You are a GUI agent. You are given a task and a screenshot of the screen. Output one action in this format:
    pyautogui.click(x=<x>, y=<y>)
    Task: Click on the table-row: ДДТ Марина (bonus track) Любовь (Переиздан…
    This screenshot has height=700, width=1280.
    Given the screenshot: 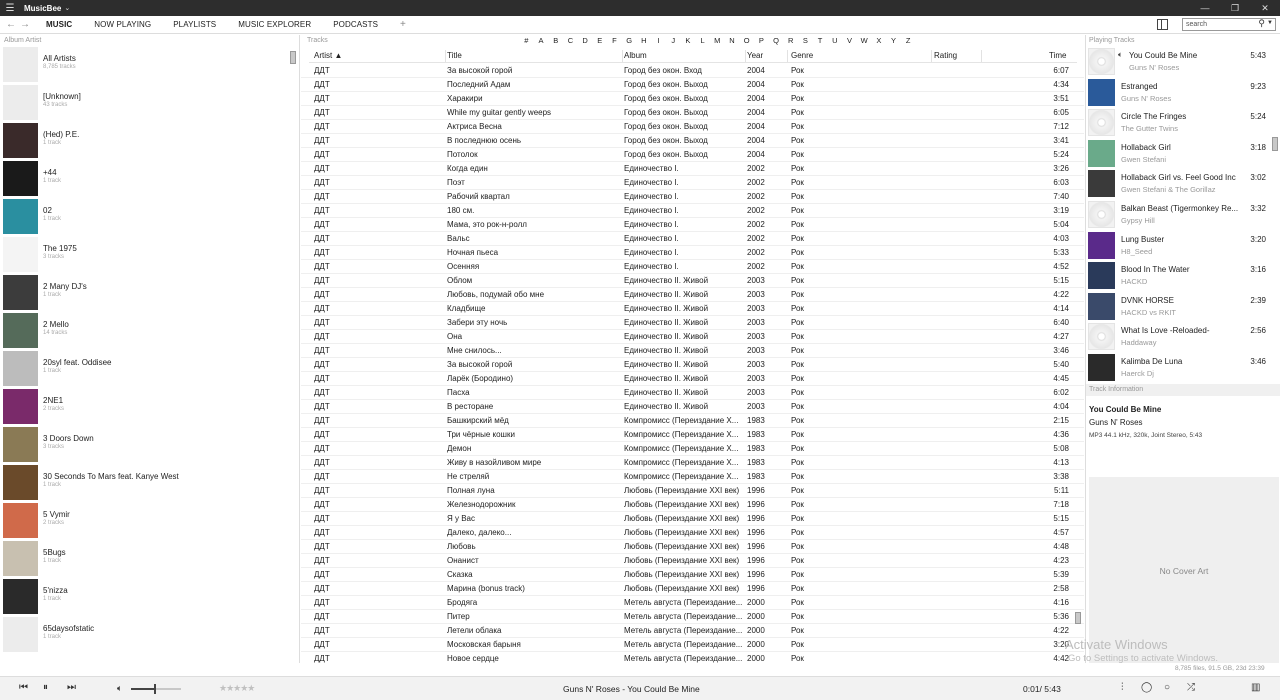 What is the action you would take?
    pyautogui.click(x=692, y=589)
    